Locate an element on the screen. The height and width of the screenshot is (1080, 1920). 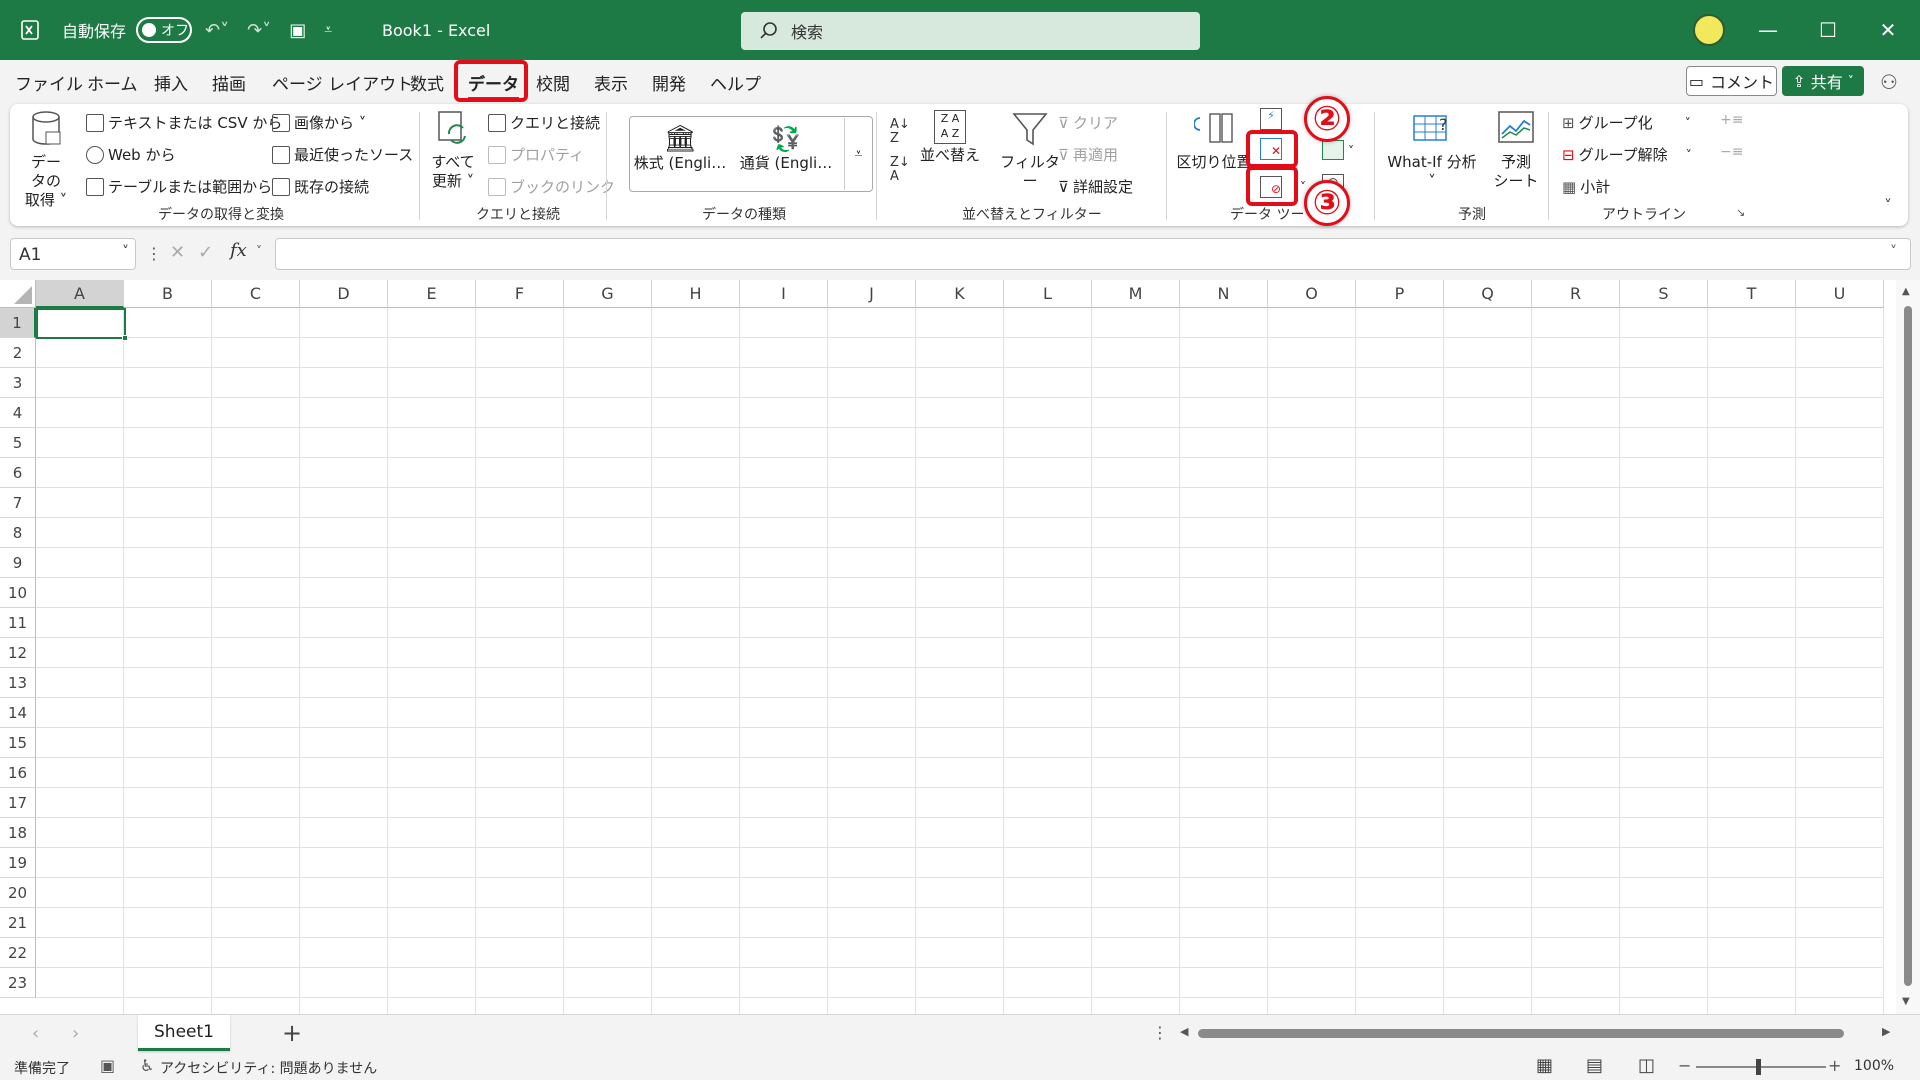
show-detail-icon: +≡ is located at coordinates (1731, 120).